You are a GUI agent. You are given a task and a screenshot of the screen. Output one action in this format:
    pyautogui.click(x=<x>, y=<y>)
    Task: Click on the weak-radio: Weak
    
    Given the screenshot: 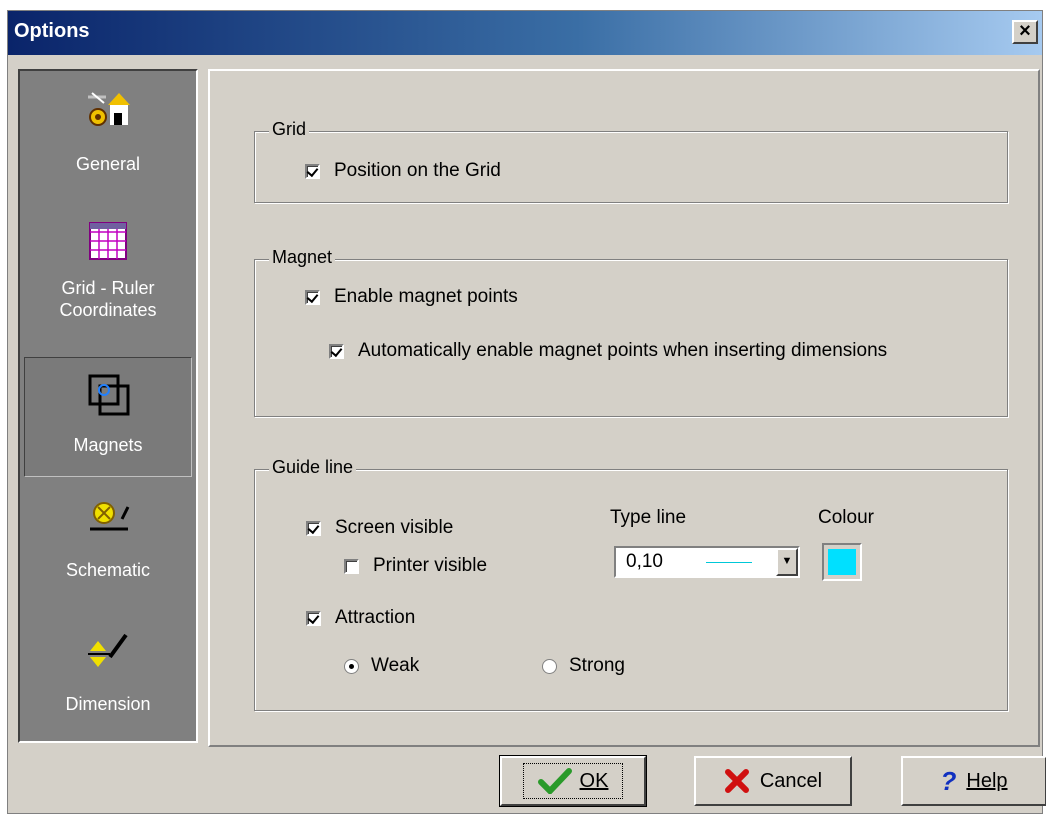 What is the action you would take?
    pyautogui.click(x=381, y=666)
    